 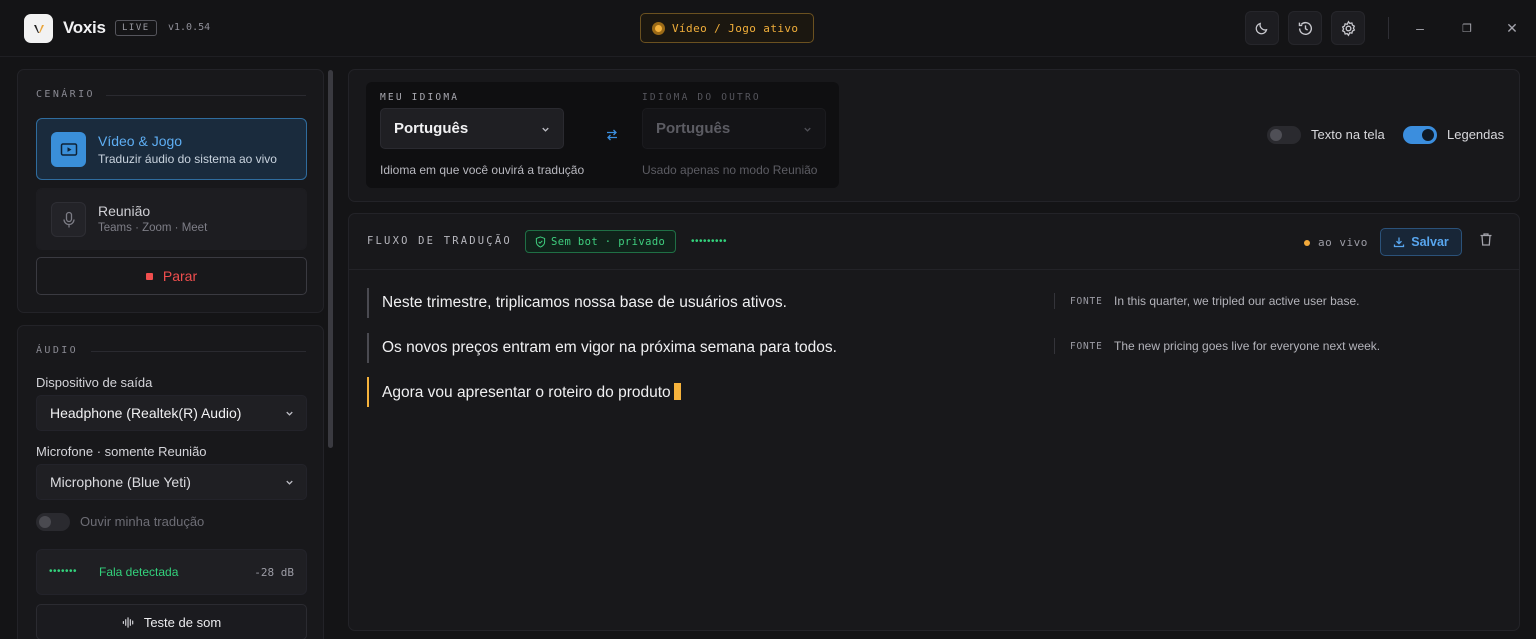 I want to click on history-icon, so click(x=1305, y=28).